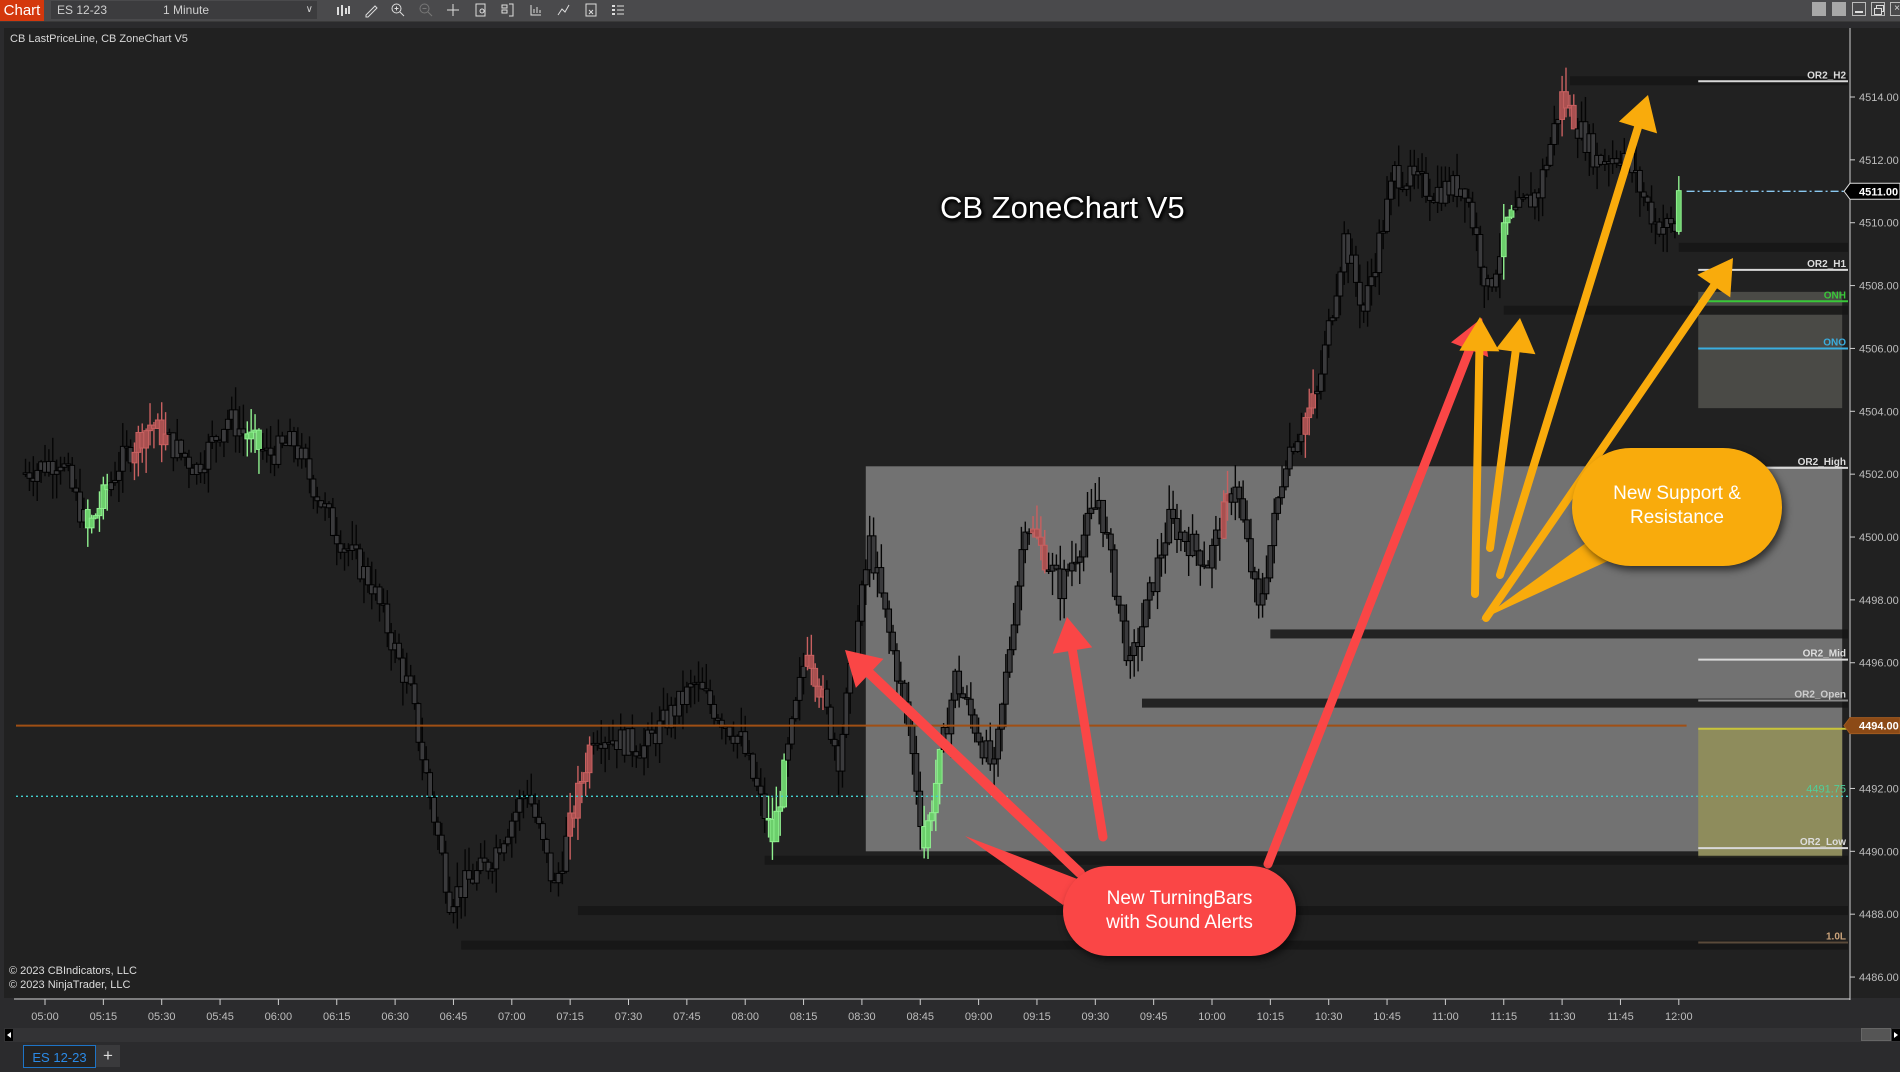 This screenshot has height=1072, width=1900. I want to click on dotted-line-label: 4491.75, so click(1826, 789).